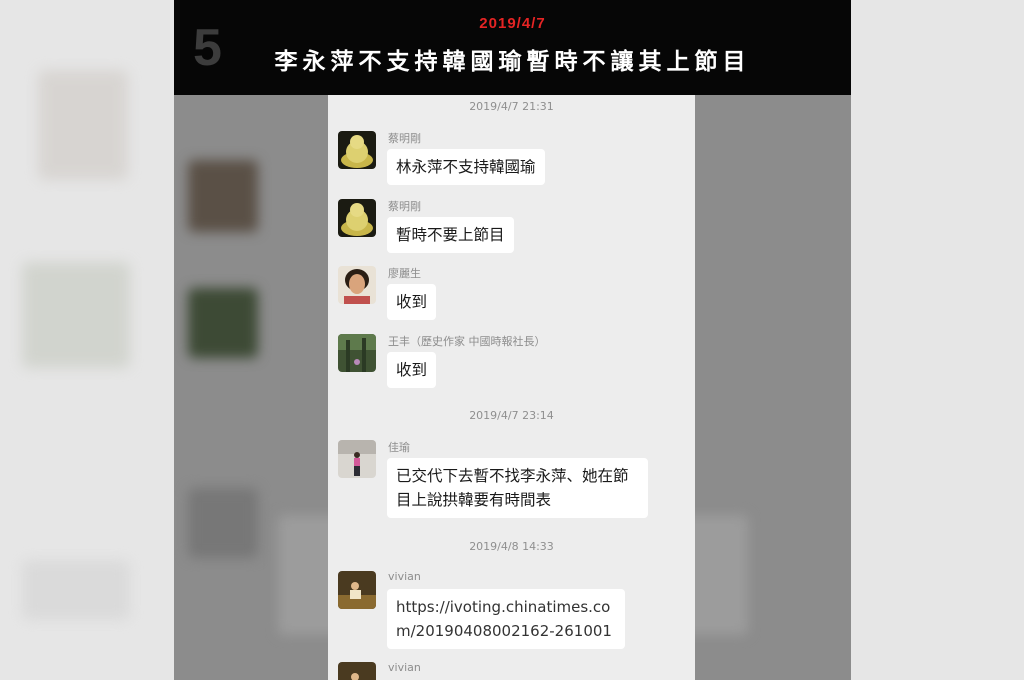  What do you see at coordinates (517, 488) in the screenshot?
I see `message-bubble: 已交代下去暫不找李永萍、她在節目上說拱韓要有時間表` at bounding box center [517, 488].